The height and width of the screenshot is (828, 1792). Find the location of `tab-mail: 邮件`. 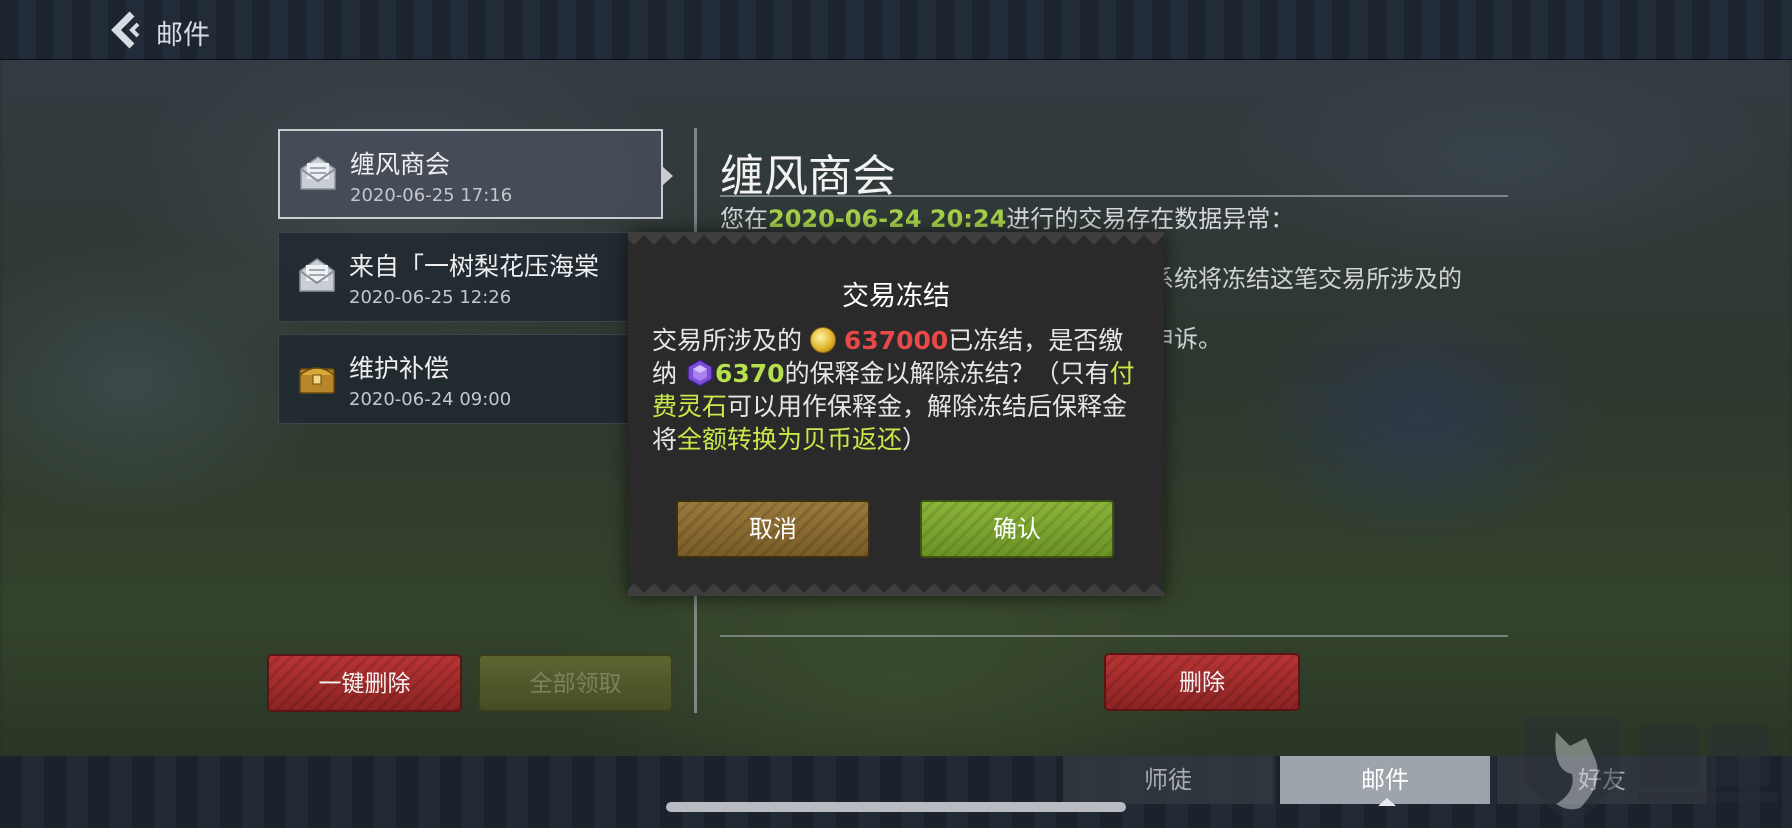

tab-mail: 邮件 is located at coordinates (1385, 780).